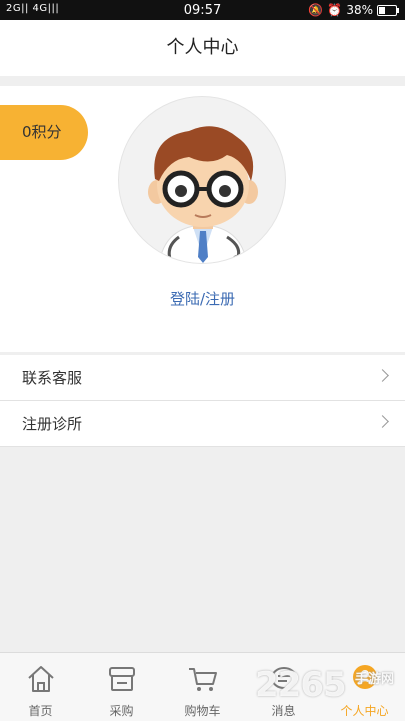  I want to click on watermark-logo: 2265, so click(301, 685).